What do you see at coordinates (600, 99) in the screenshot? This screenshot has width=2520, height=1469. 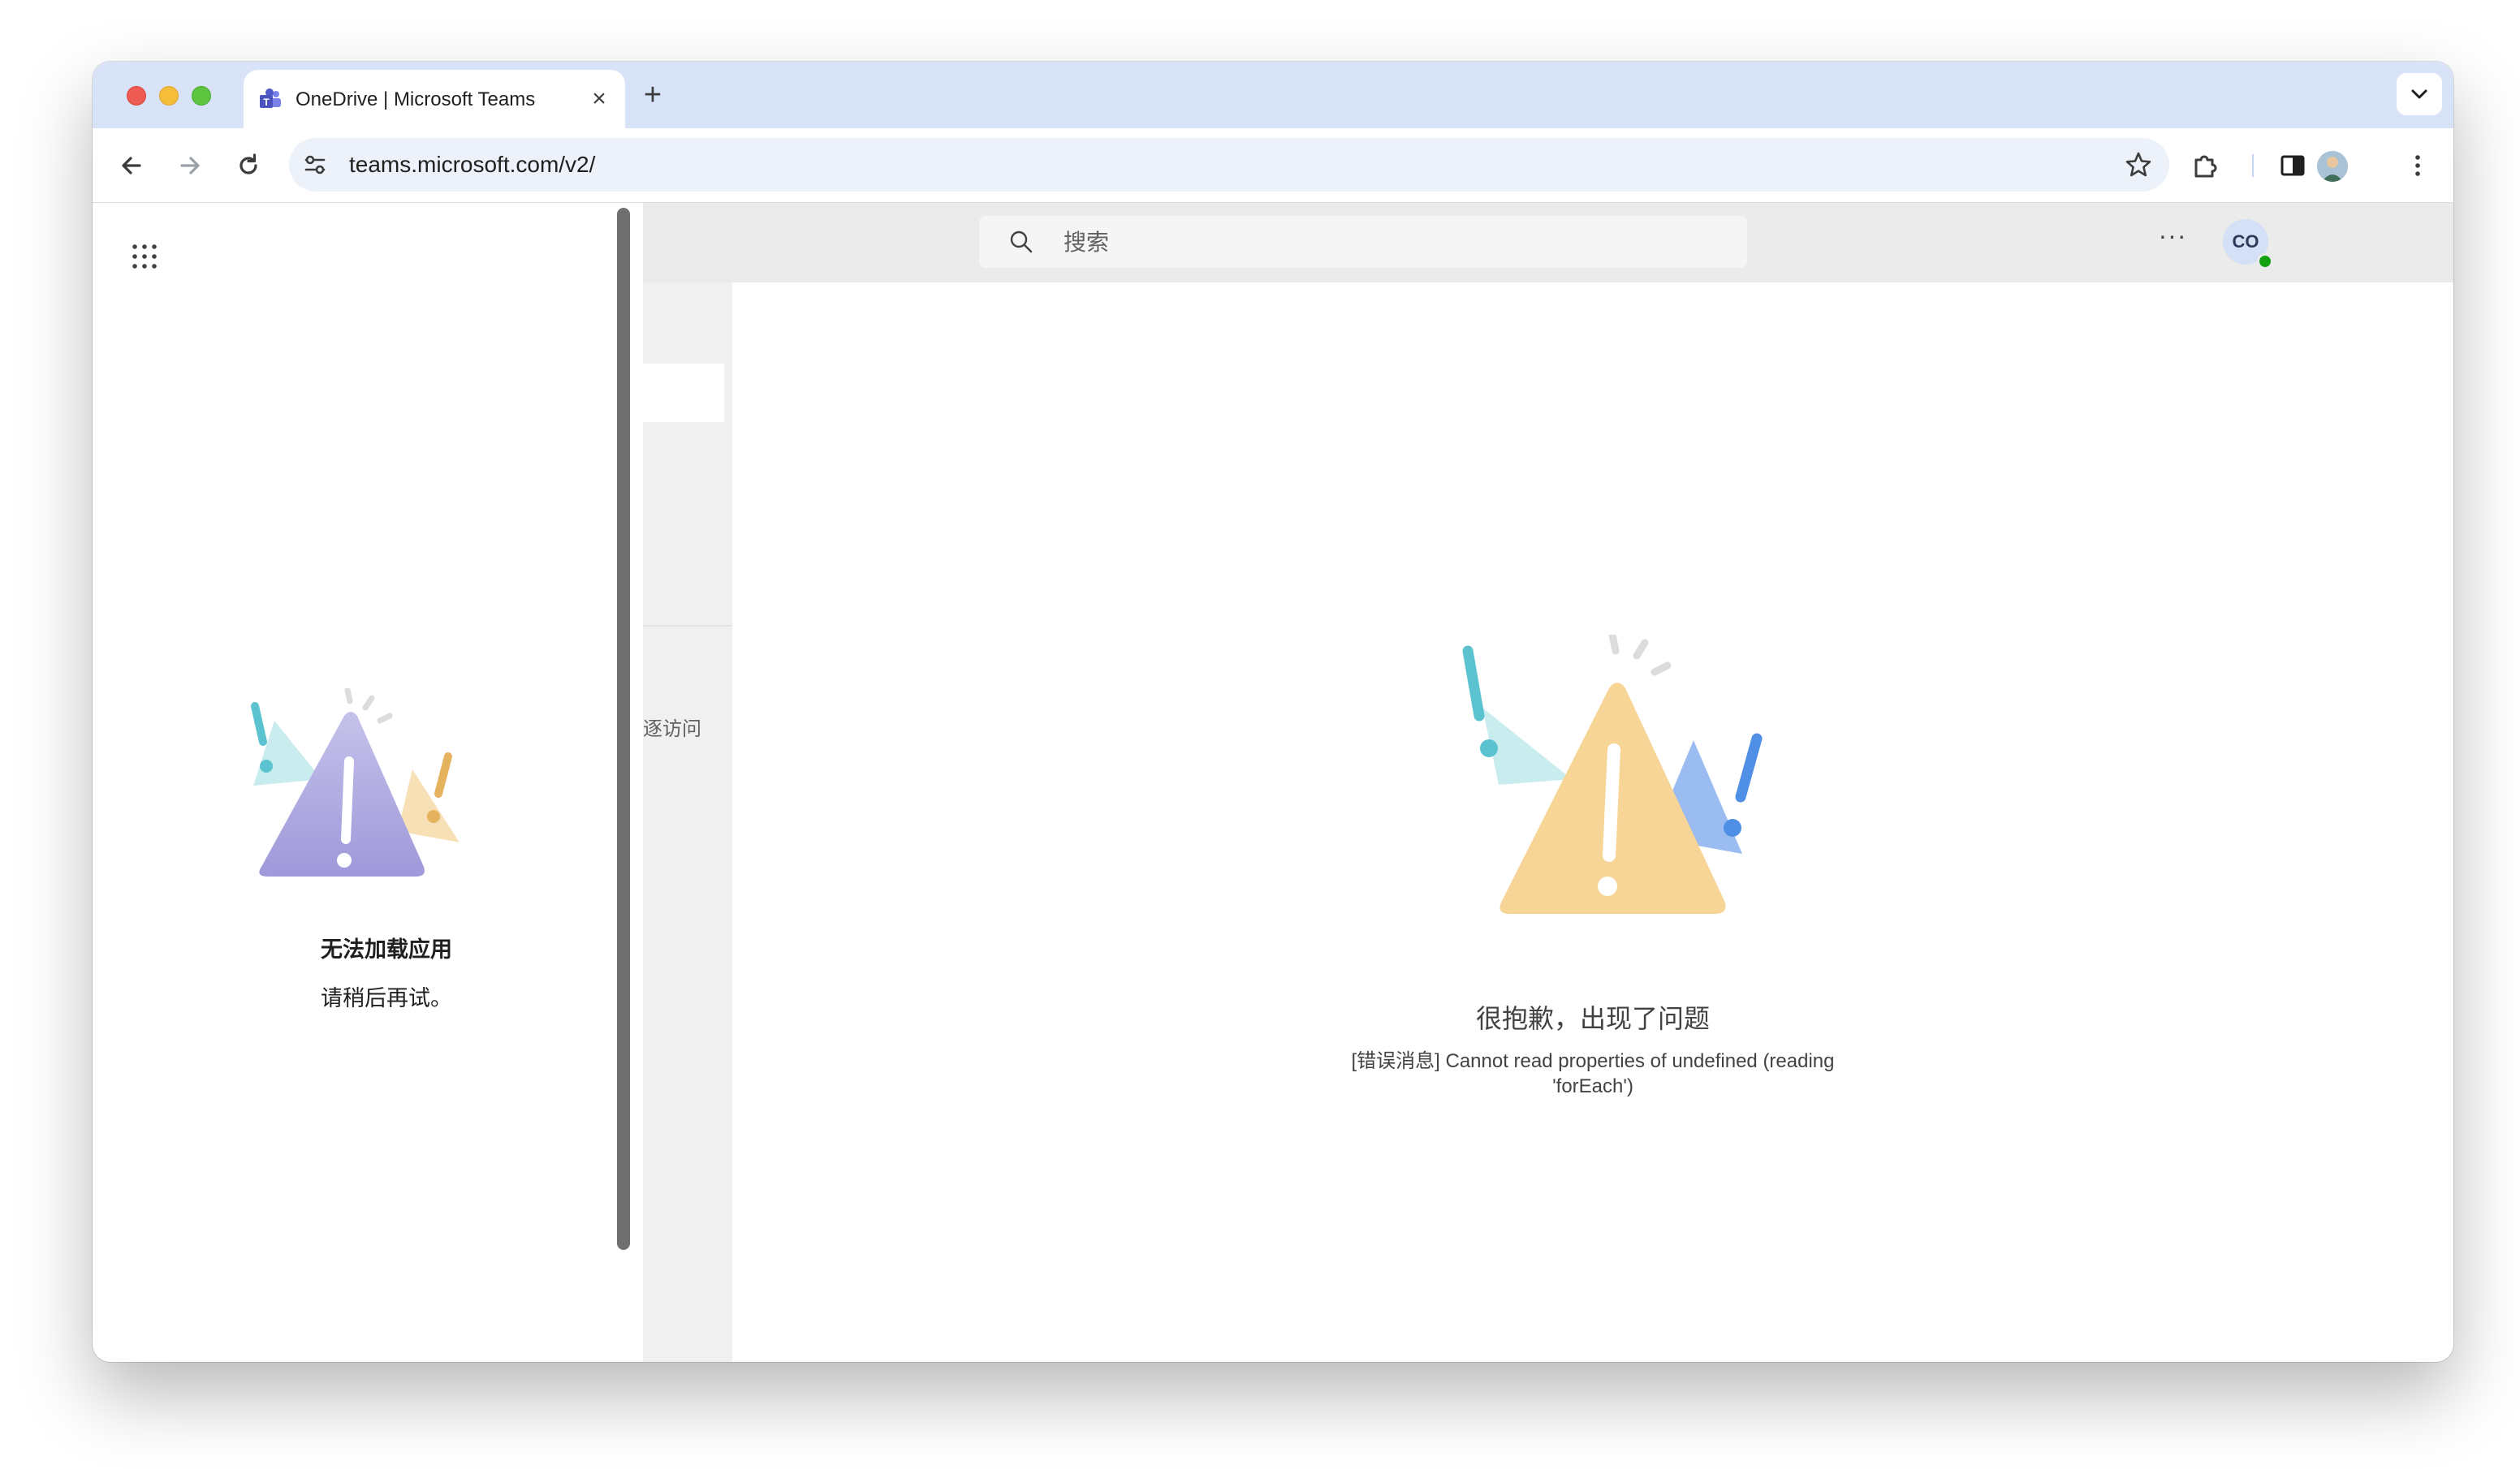 I see `close-tab-icon: ×` at bounding box center [600, 99].